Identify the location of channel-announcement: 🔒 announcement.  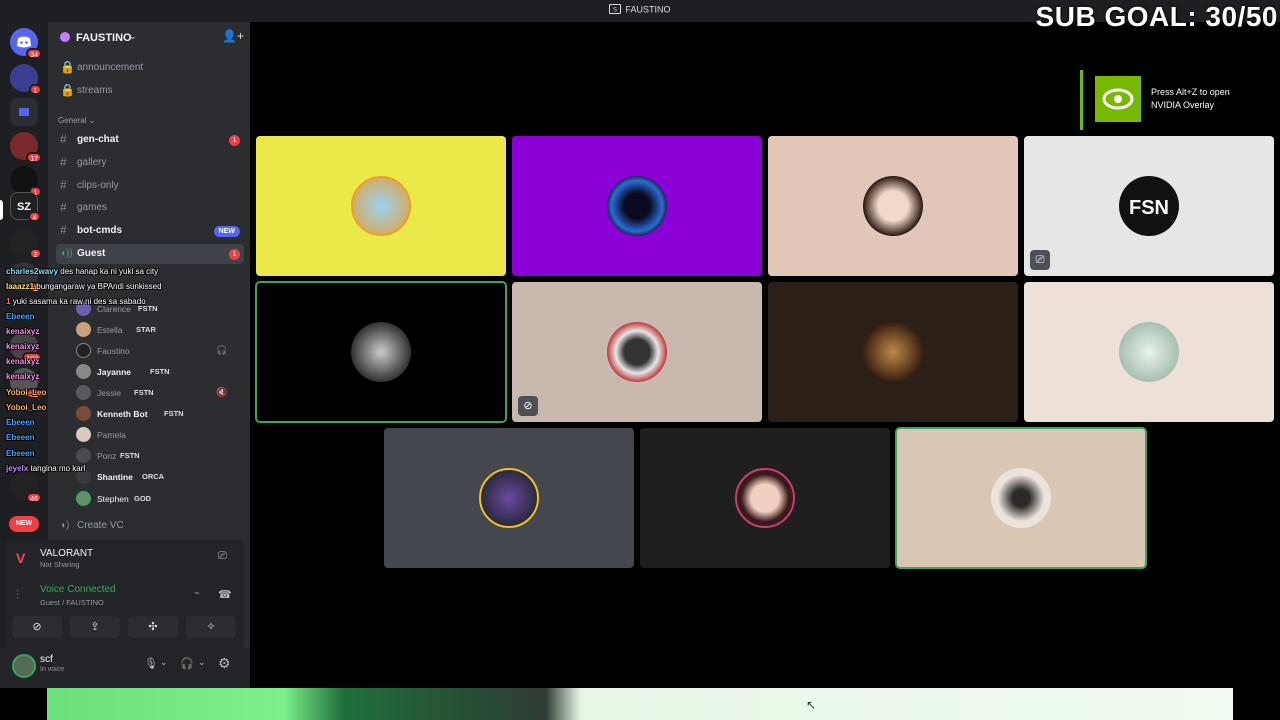
(150, 68).